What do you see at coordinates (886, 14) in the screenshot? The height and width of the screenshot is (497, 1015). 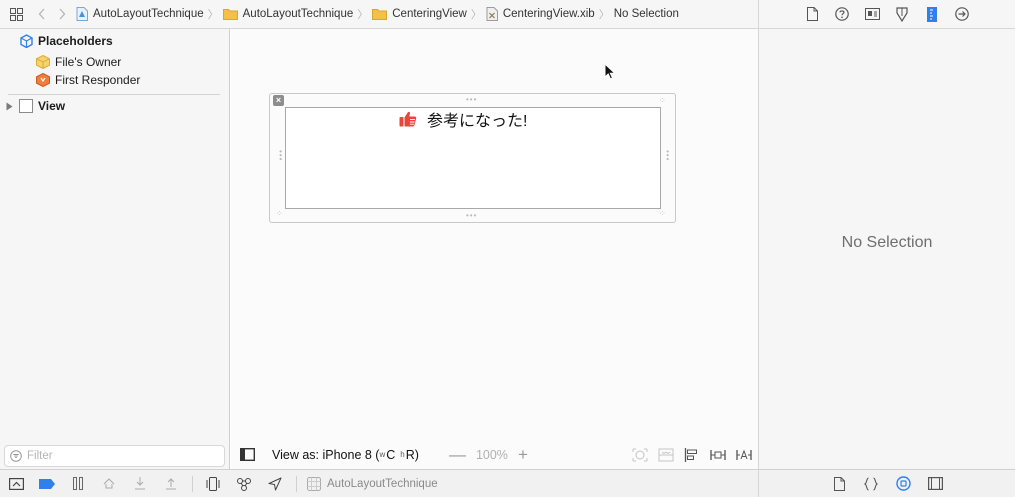 I see `inspector-selector-bar` at bounding box center [886, 14].